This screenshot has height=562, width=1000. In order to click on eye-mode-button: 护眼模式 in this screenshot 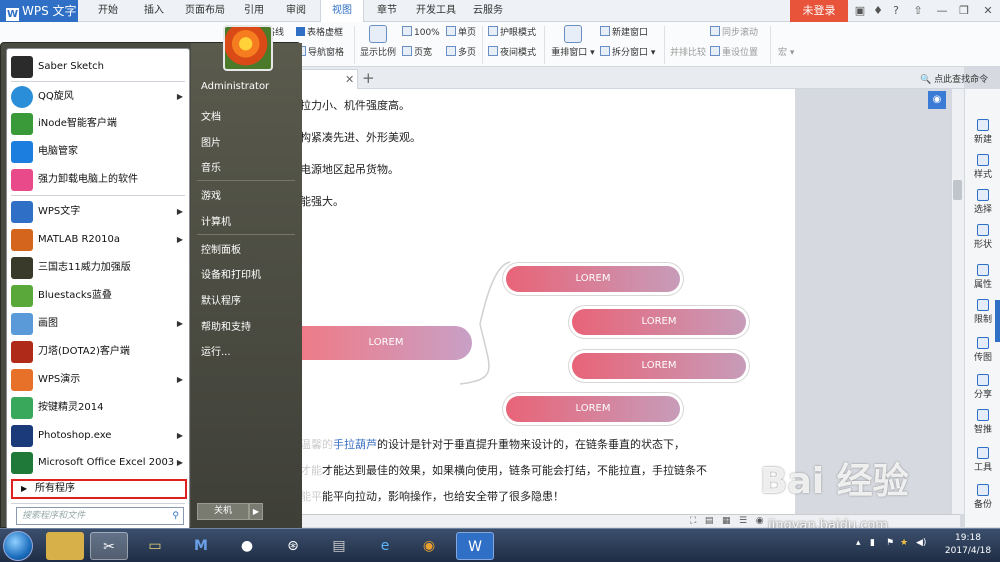, I will do `click(512, 33)`.